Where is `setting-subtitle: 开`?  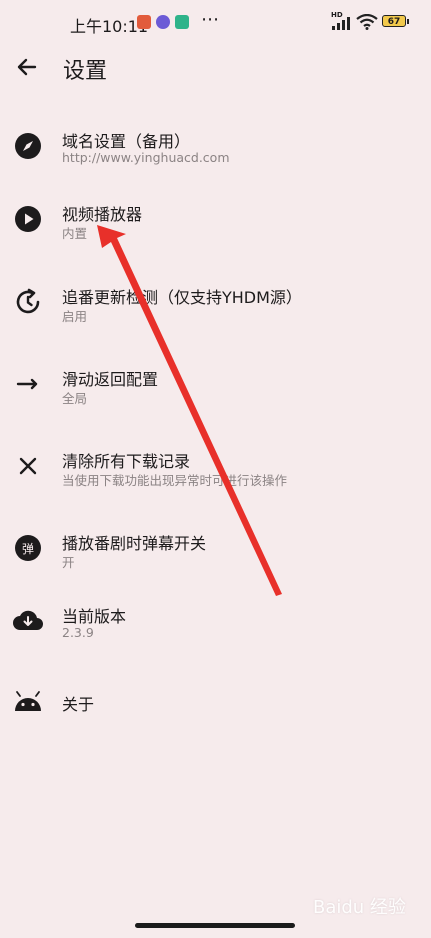
setting-subtitle: 开 is located at coordinates (68, 562).